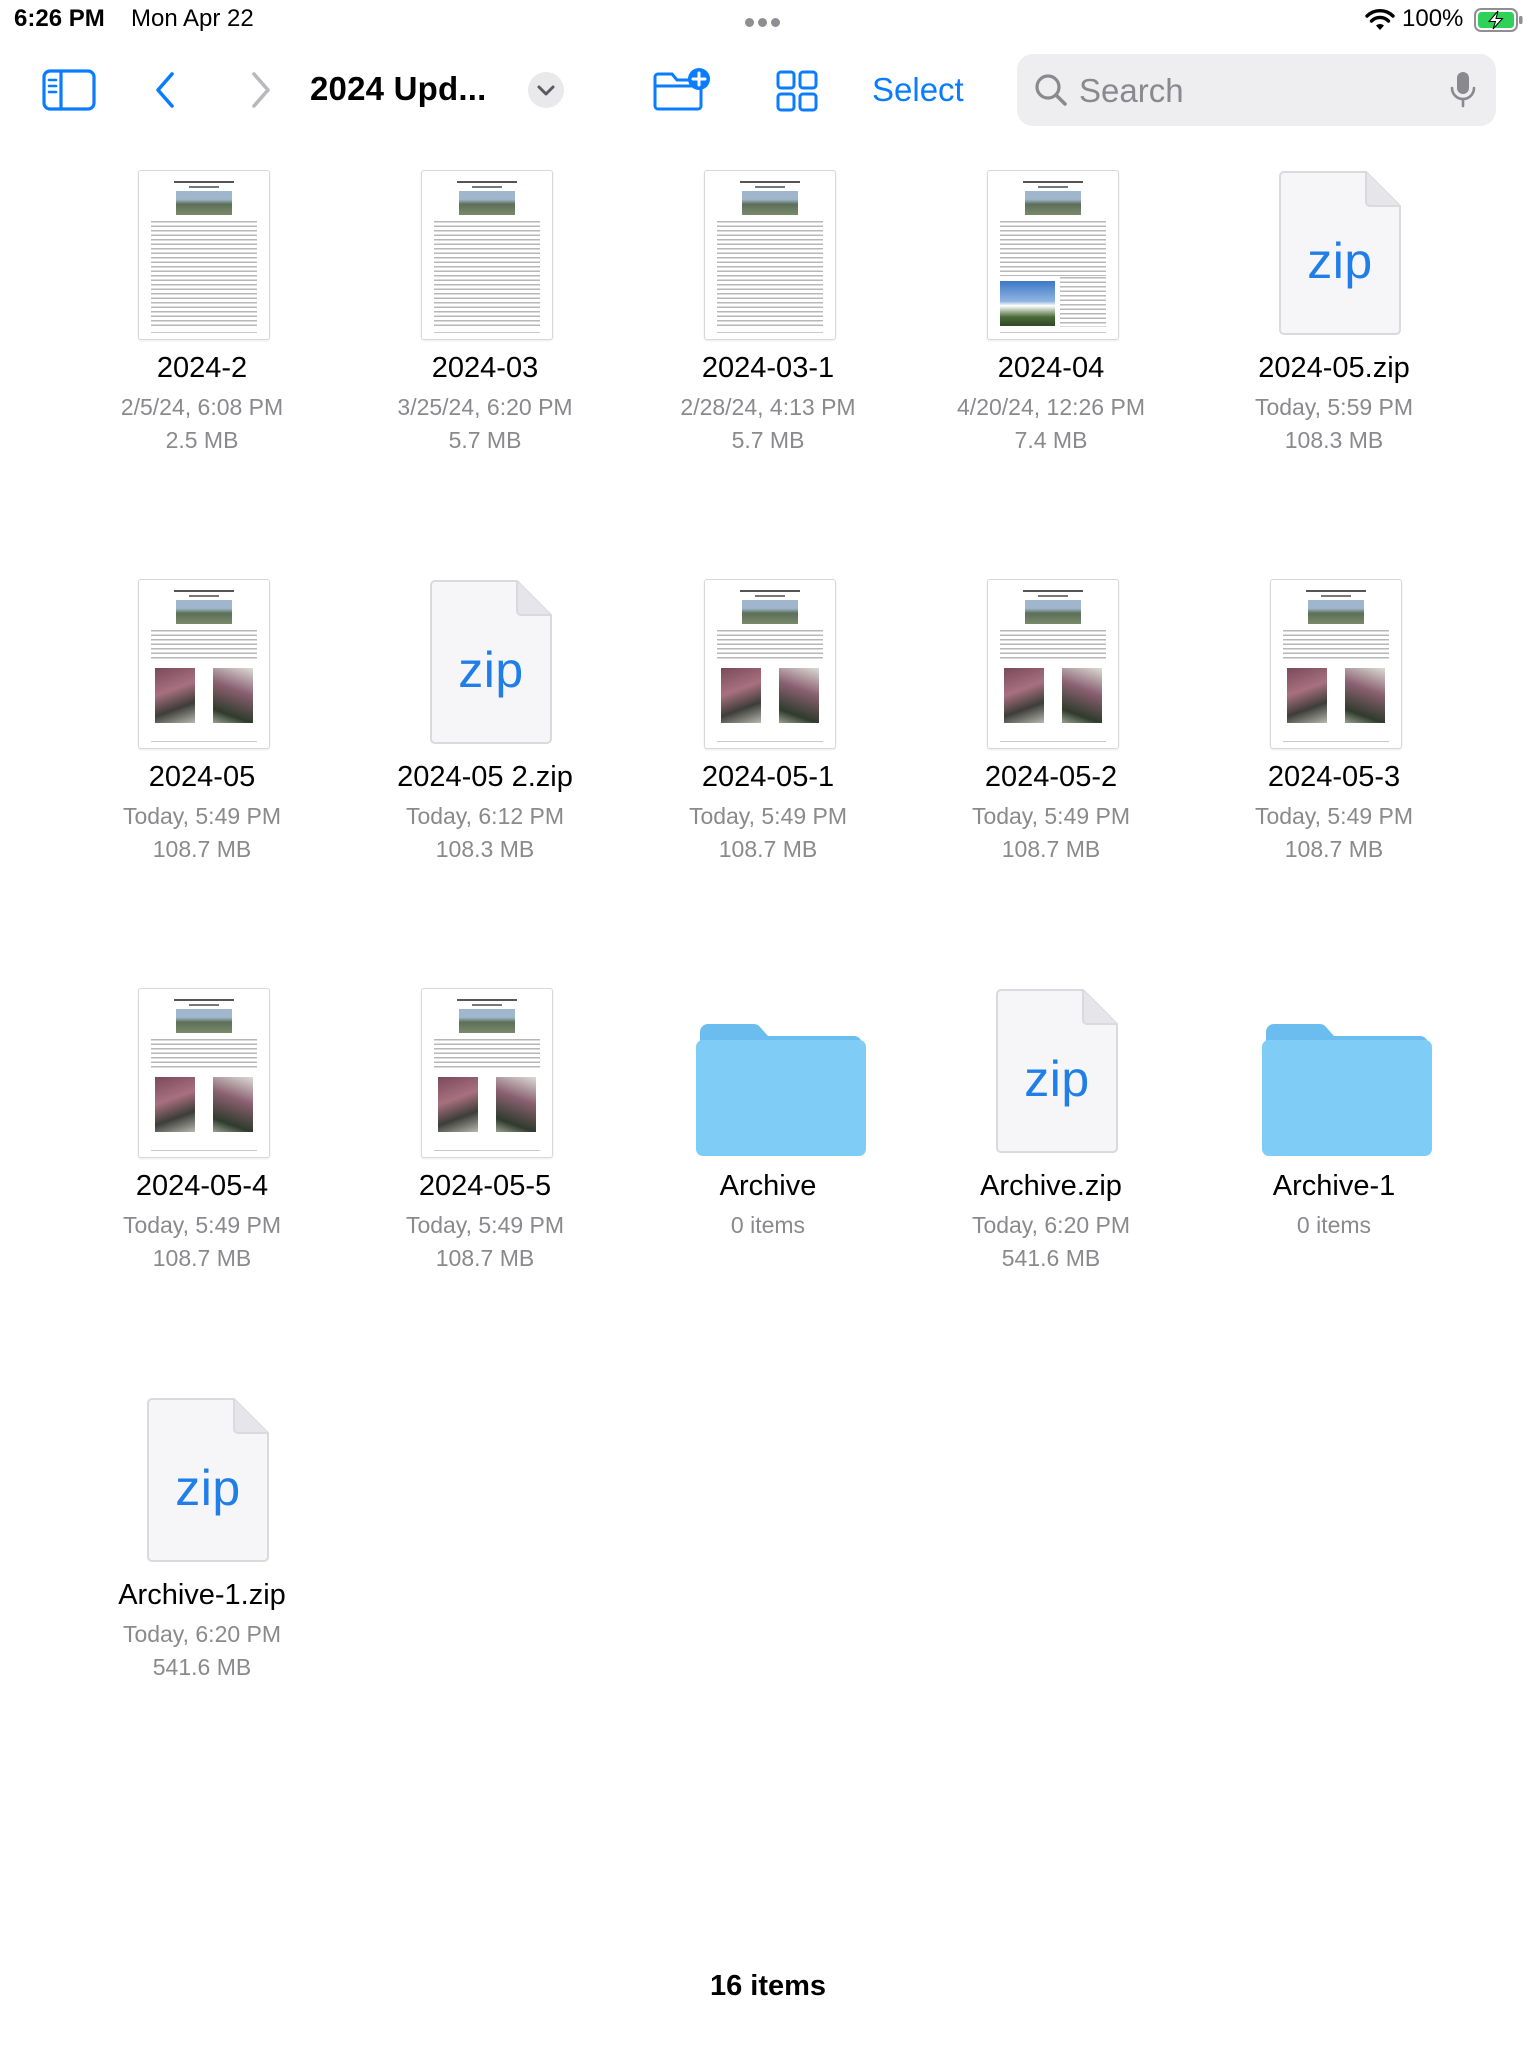 The image size is (1536, 2048). What do you see at coordinates (1334, 368) in the screenshot?
I see `item-name: 2024-05.zip` at bounding box center [1334, 368].